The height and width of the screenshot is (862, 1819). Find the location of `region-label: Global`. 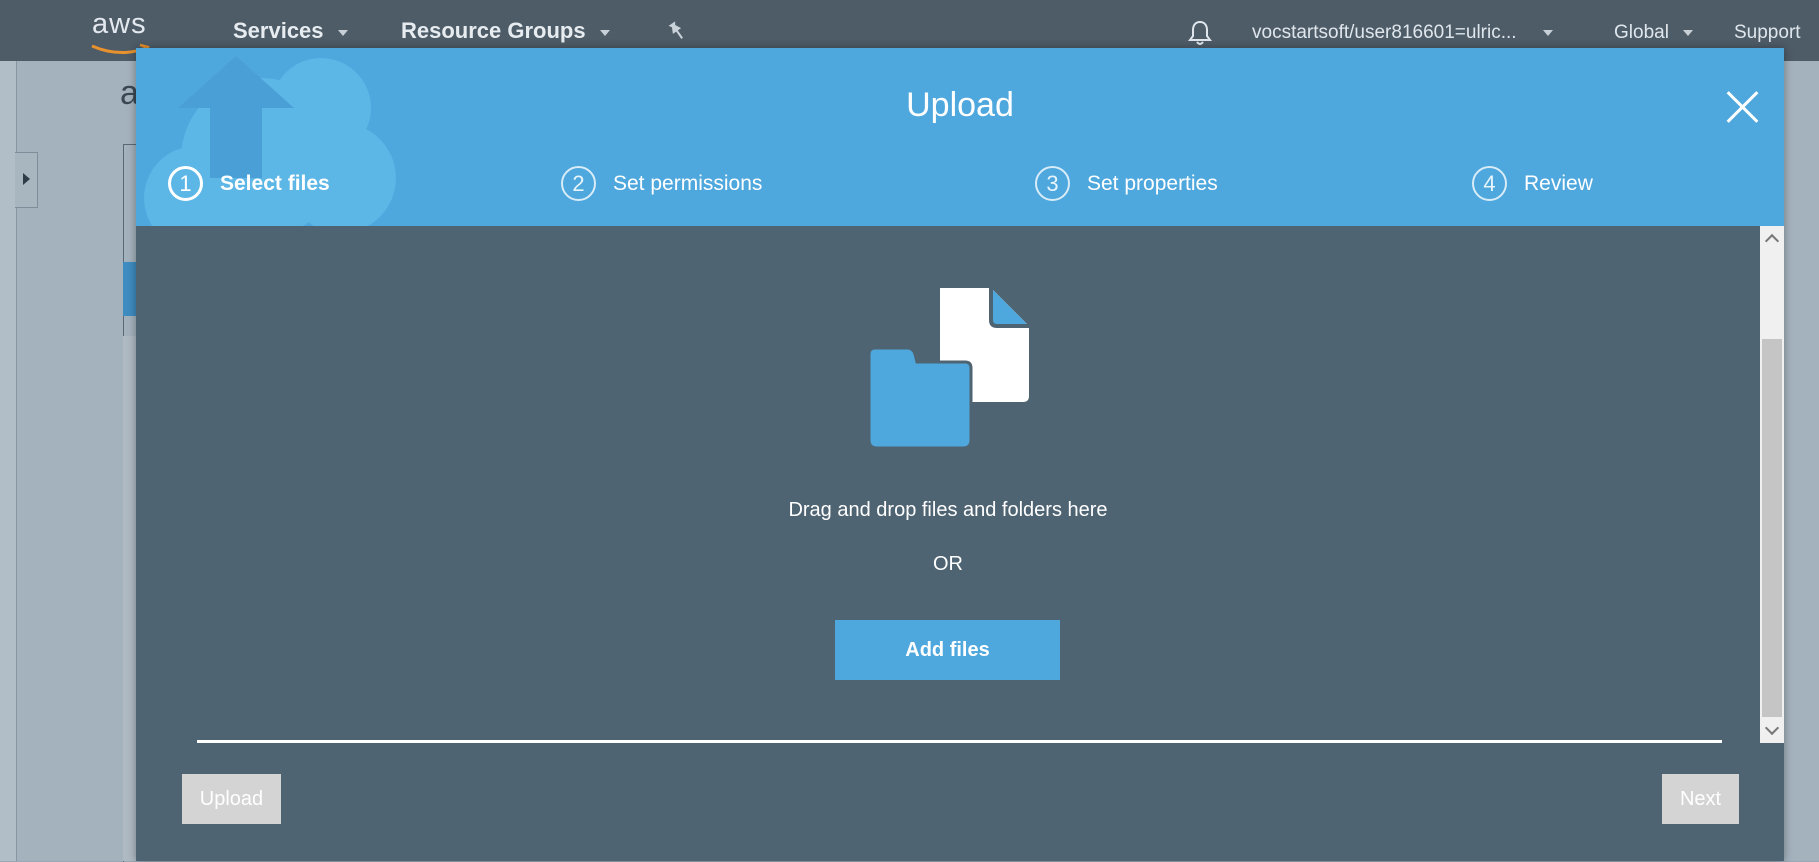

region-label: Global is located at coordinates (1641, 32).